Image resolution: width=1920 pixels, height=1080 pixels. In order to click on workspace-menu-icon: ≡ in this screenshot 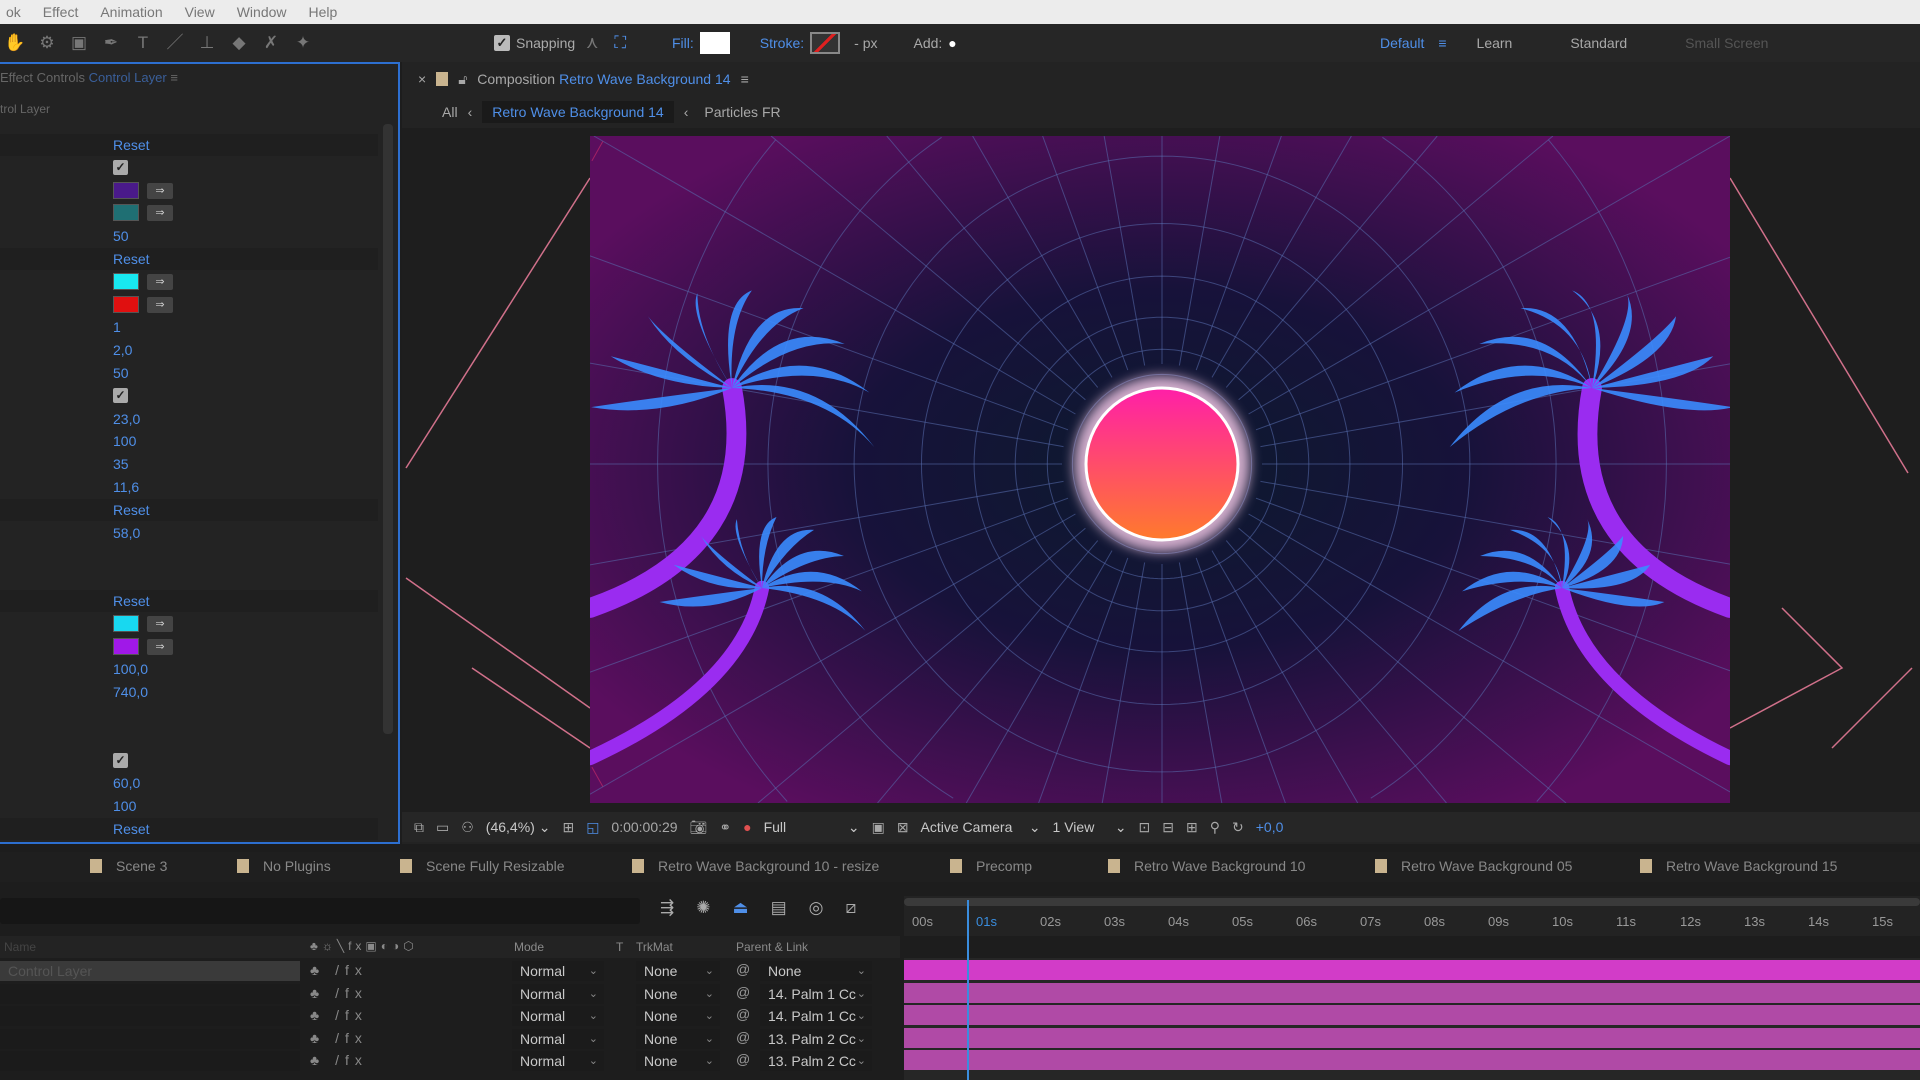, I will do `click(1442, 43)`.